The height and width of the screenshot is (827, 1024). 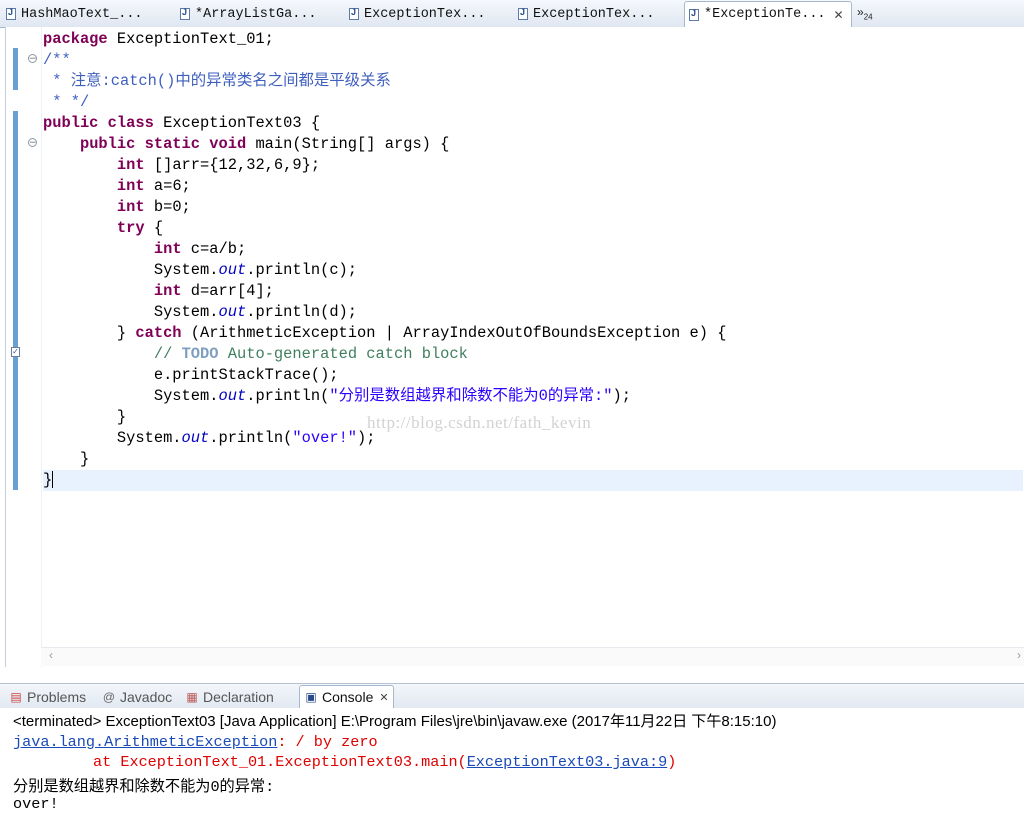 I want to click on horizontal-scrollbar: ‹ ›, so click(x=532, y=656).